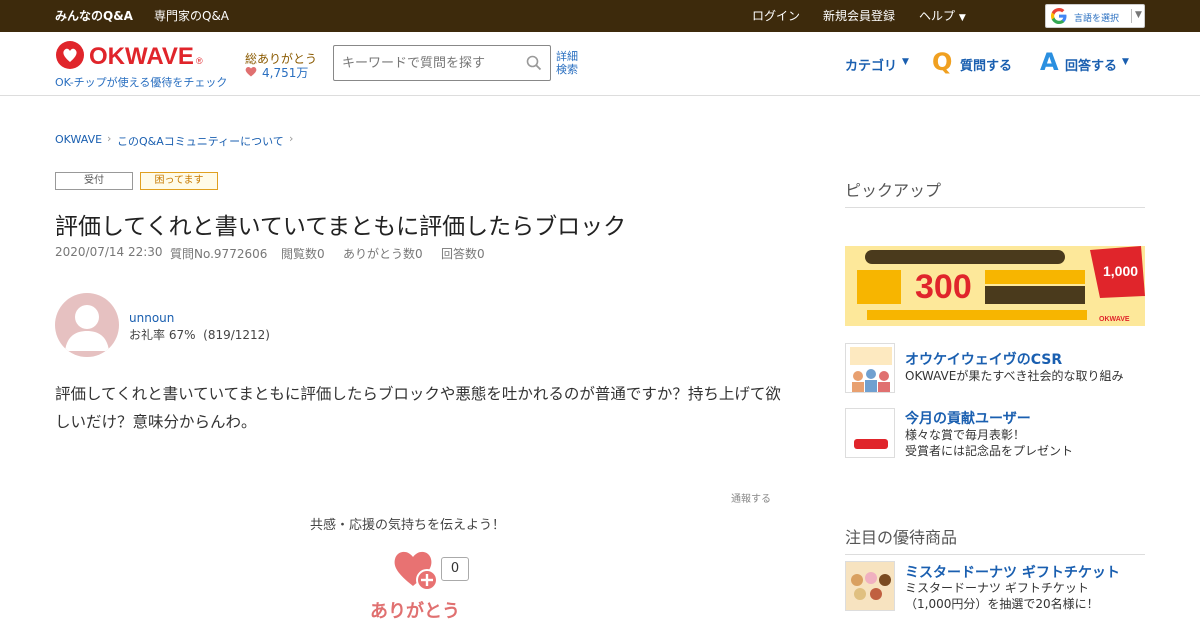 The height and width of the screenshot is (630, 1200). I want to click on campaign-banner: 300 1,000 OKWAVE, so click(995, 286).